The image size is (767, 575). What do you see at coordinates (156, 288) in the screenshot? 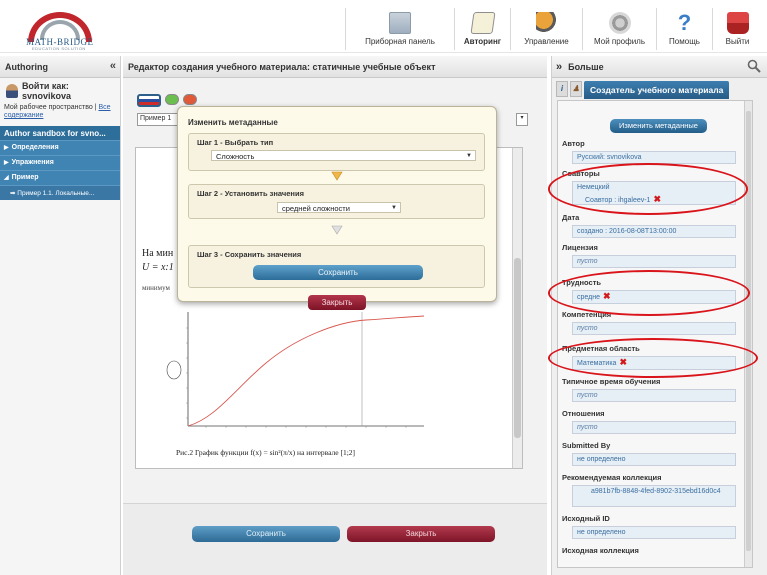
I see `editor-text-minimum: минимум` at bounding box center [156, 288].